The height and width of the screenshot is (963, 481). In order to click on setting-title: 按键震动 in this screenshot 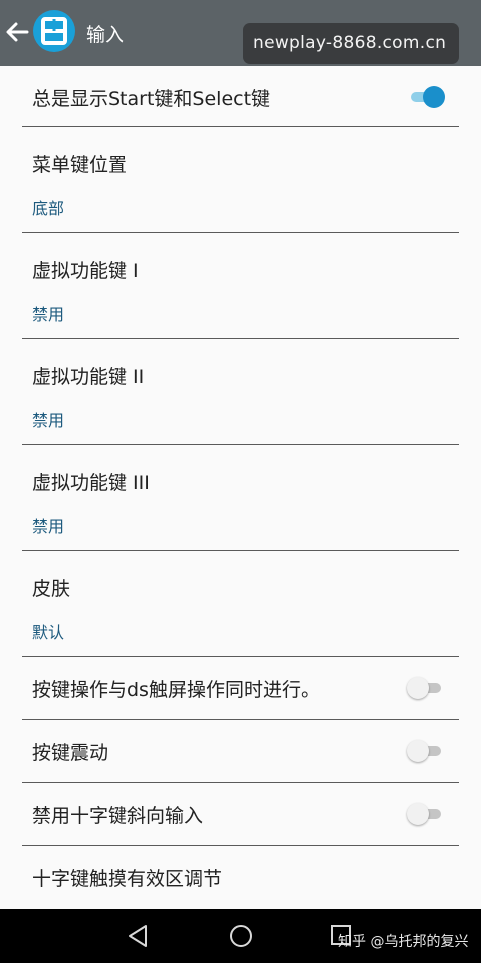, I will do `click(70, 753)`.